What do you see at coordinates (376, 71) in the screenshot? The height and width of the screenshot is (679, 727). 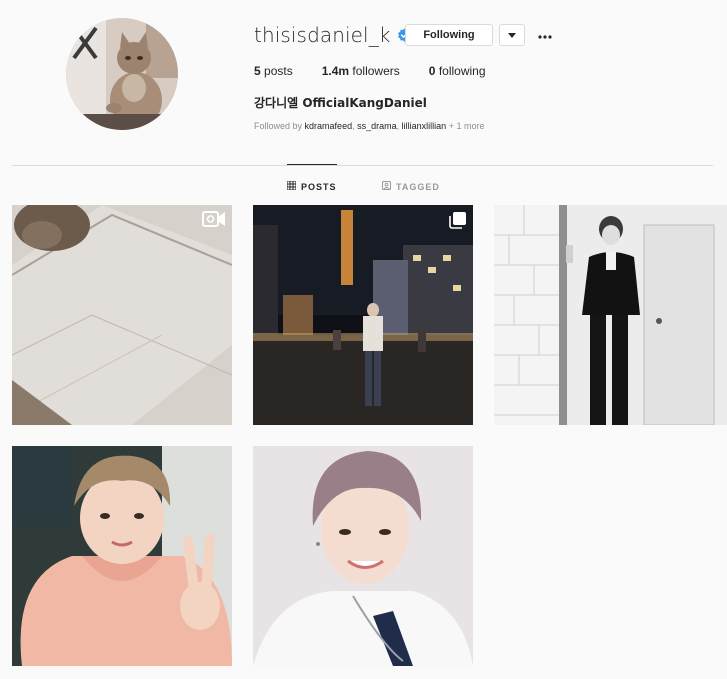 I see `followers-label: followers` at bounding box center [376, 71].